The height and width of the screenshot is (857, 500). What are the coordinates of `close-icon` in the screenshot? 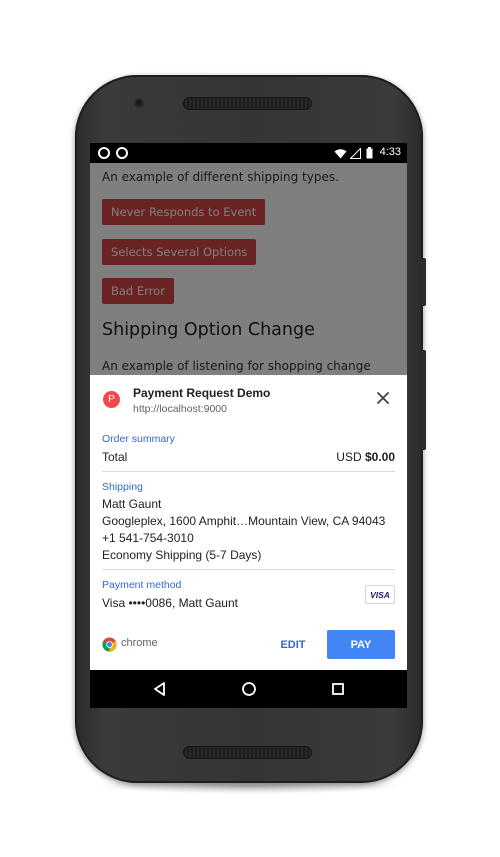 It's located at (383, 398).